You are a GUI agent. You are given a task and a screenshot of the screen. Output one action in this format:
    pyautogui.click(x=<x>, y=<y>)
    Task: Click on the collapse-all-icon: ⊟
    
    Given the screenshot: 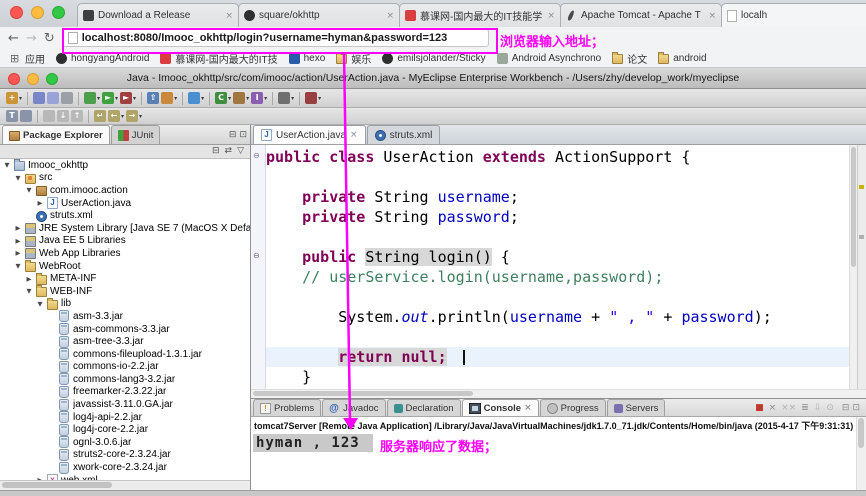 What is the action you would take?
    pyautogui.click(x=216, y=151)
    